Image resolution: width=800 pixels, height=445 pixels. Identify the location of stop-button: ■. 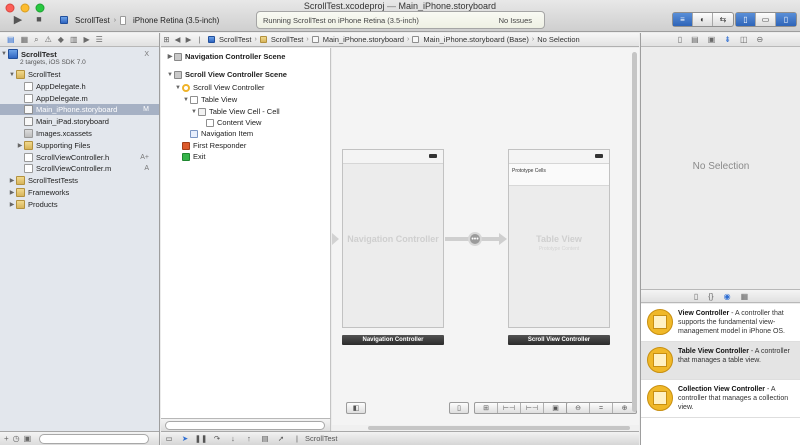
(39, 19).